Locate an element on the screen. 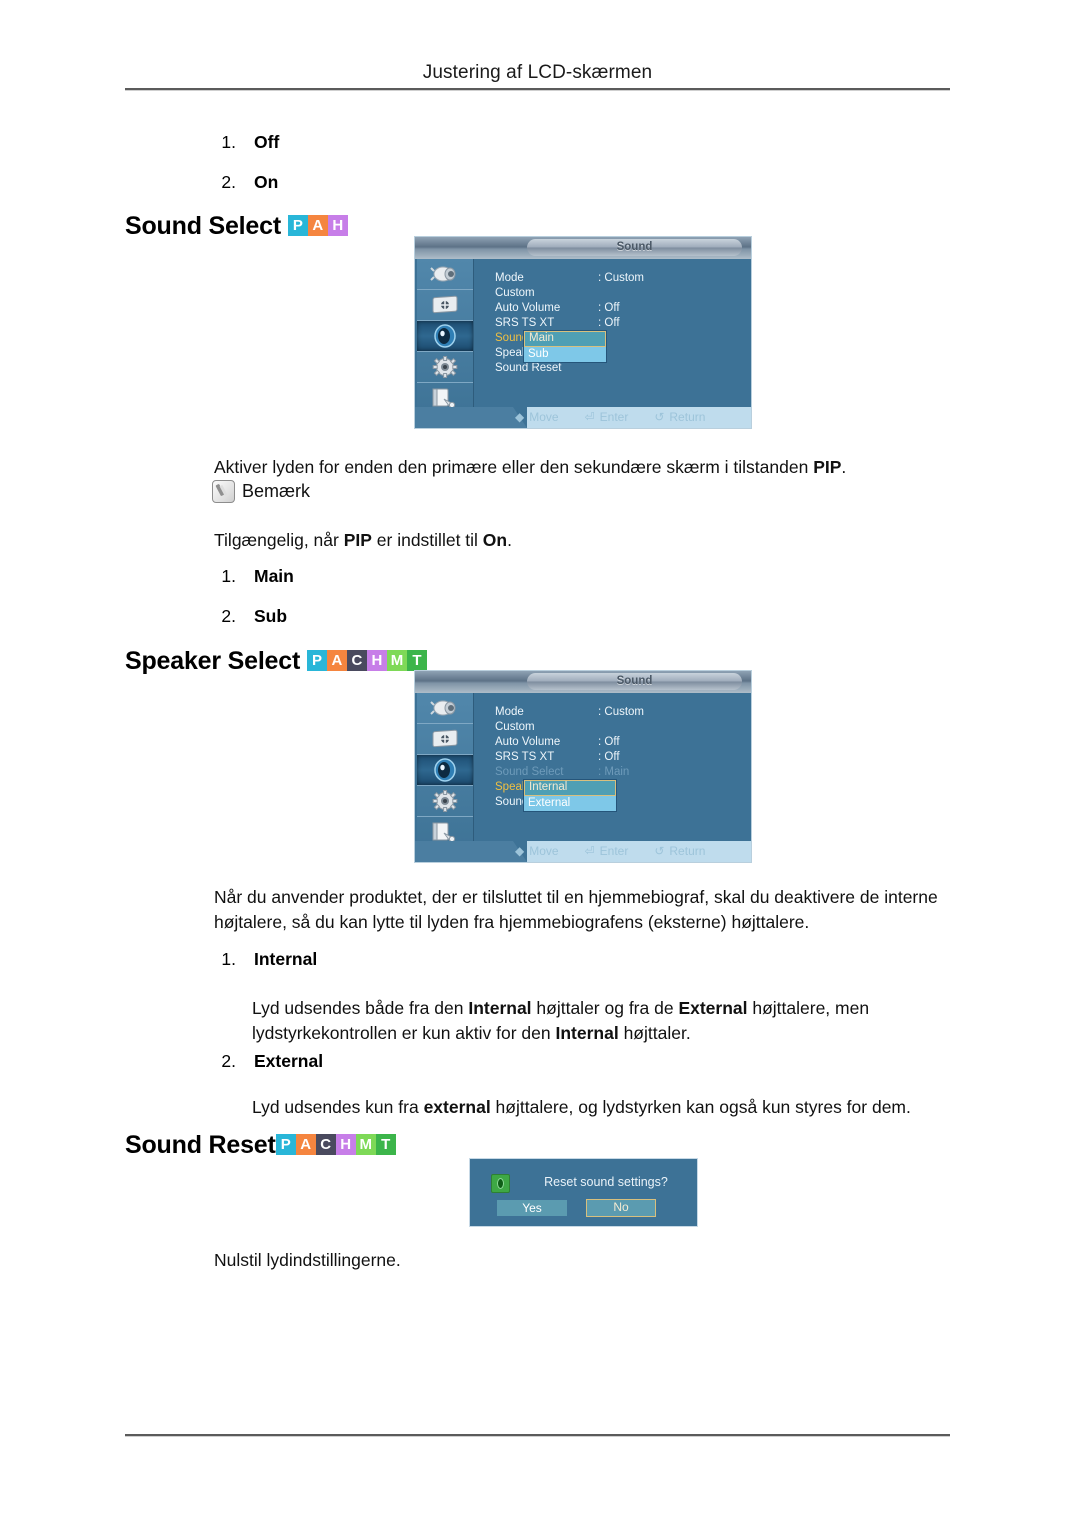 This screenshot has width=1080, height=1527. osd-popup-option: Main is located at coordinates (565, 339).